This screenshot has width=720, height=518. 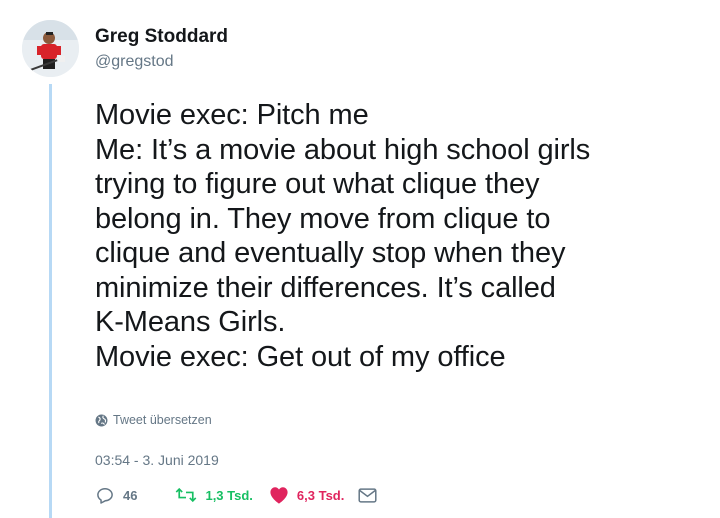 I want to click on reply-count: 46, so click(x=130, y=495).